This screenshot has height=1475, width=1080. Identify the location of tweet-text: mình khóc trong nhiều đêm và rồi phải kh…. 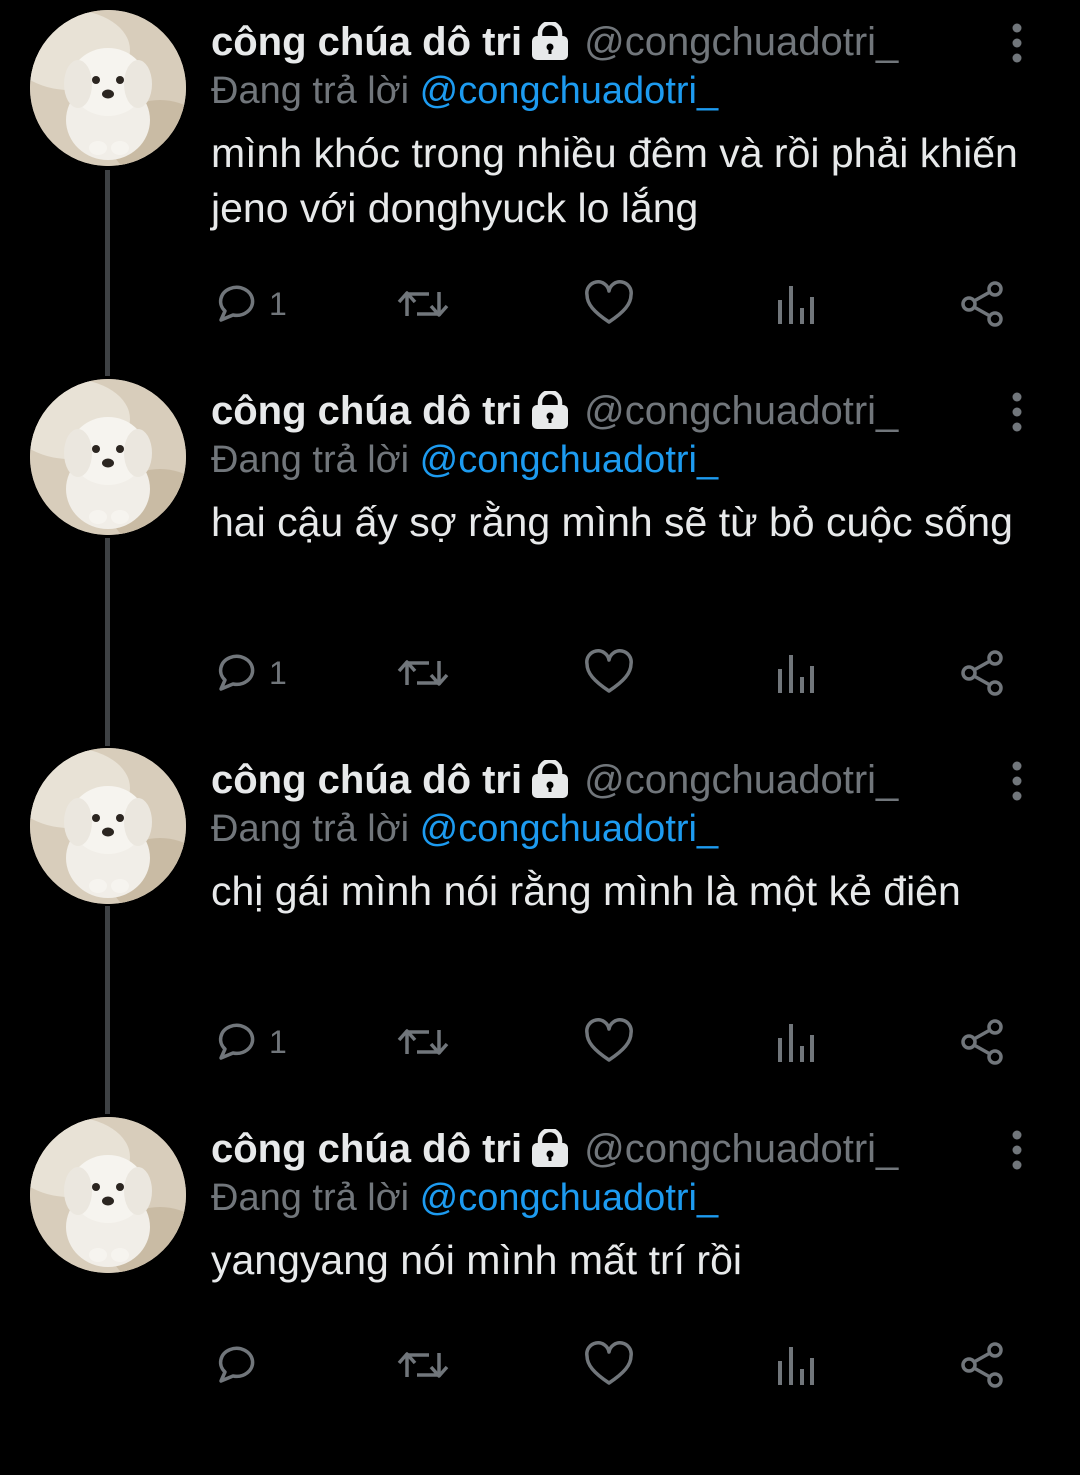
(614, 180).